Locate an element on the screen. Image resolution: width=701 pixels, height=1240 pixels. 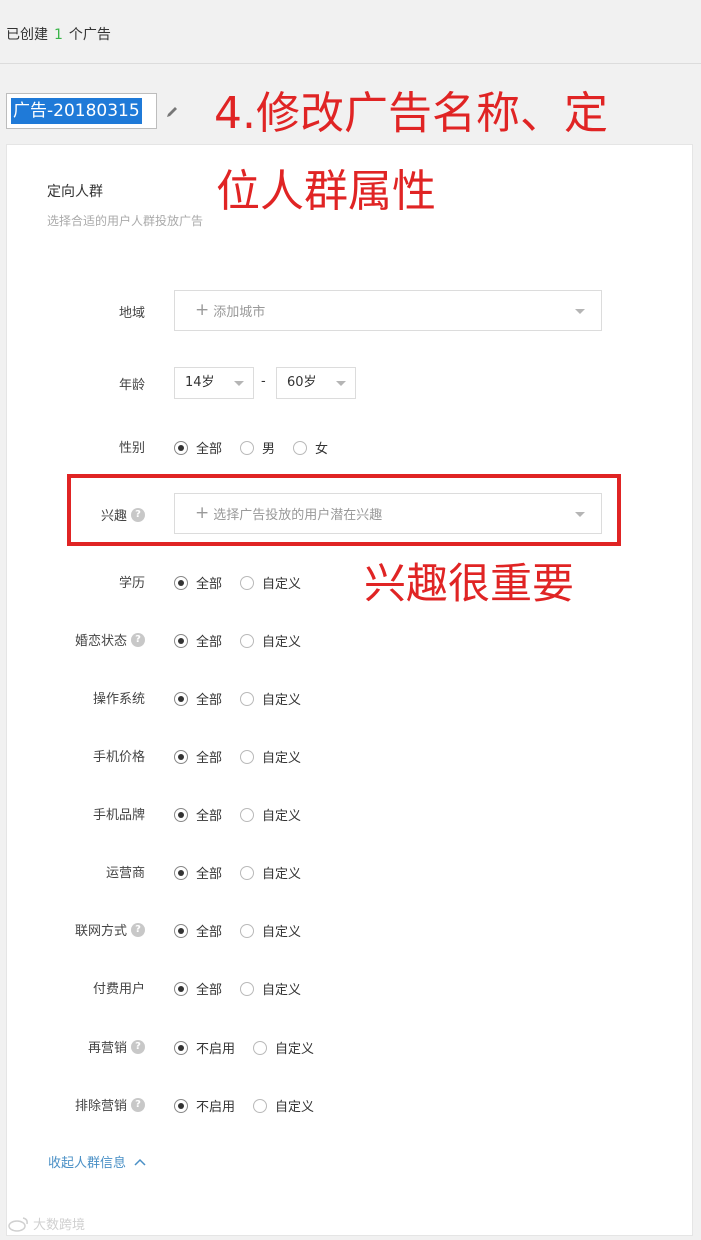
phone-price-label: 手机价格 is located at coordinates (118, 757).